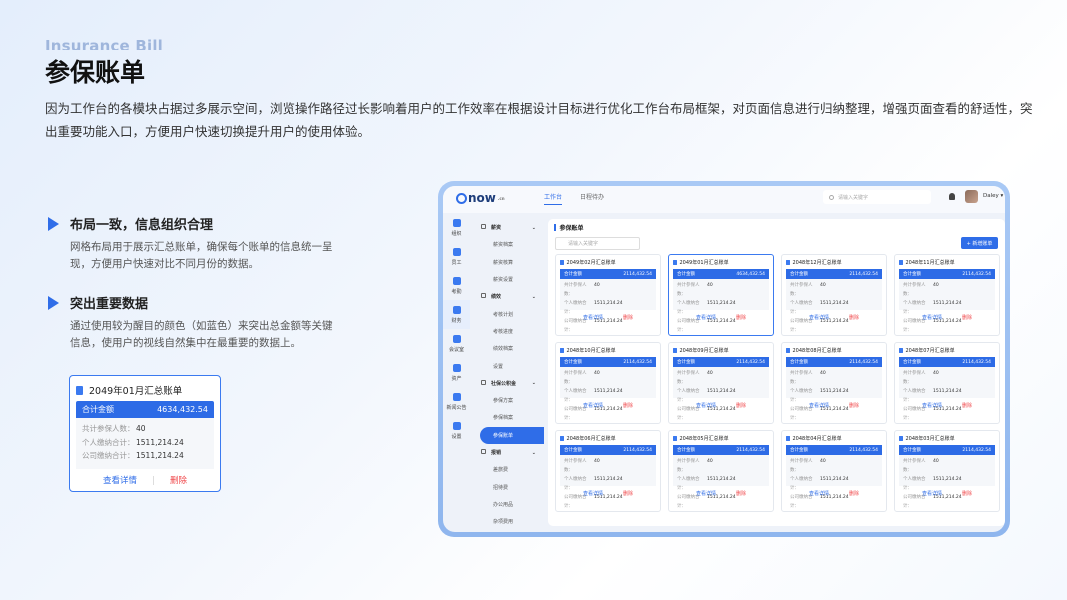 The height and width of the screenshot is (600, 1067). Describe the element at coordinates (993, 196) in the screenshot. I see `user-name: Daley ▾` at that location.